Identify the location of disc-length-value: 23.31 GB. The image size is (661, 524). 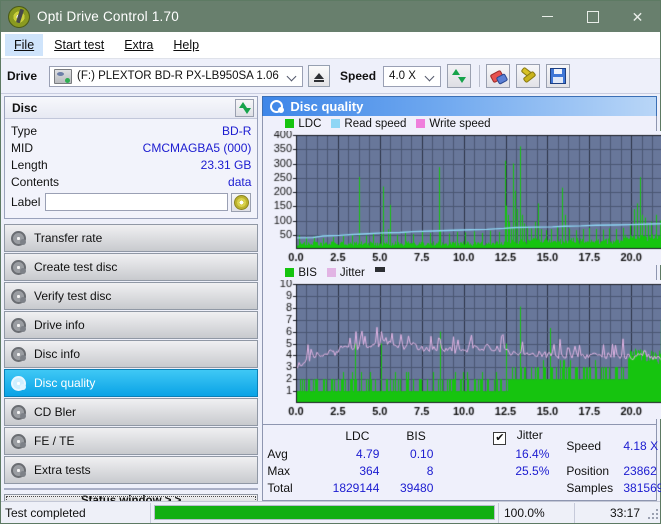
(226, 164).